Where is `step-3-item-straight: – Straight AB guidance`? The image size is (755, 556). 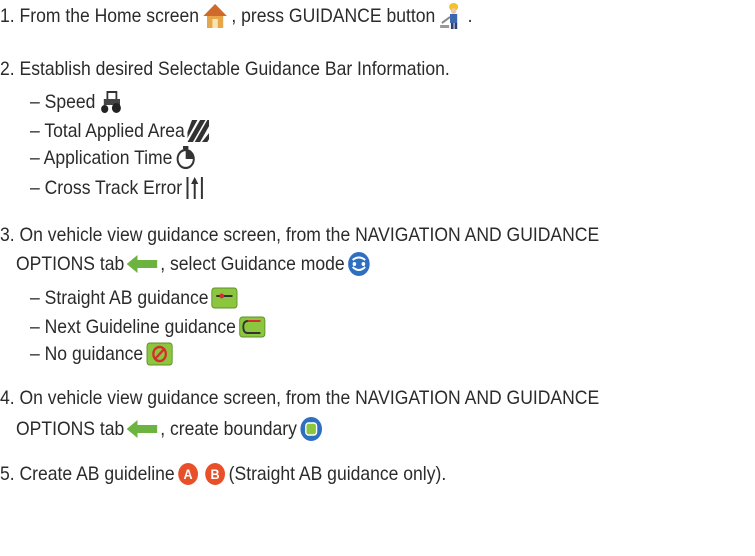 step-3-item-straight: – Straight AB guidance is located at coordinates (135, 298).